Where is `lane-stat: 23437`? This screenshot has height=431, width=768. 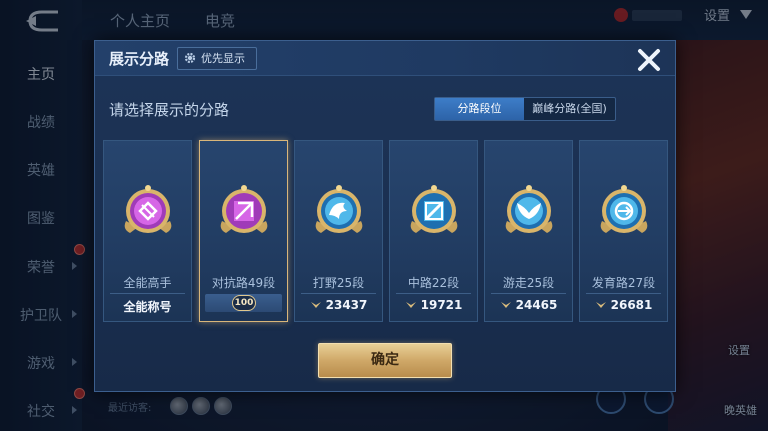 lane-stat: 23437 is located at coordinates (338, 305).